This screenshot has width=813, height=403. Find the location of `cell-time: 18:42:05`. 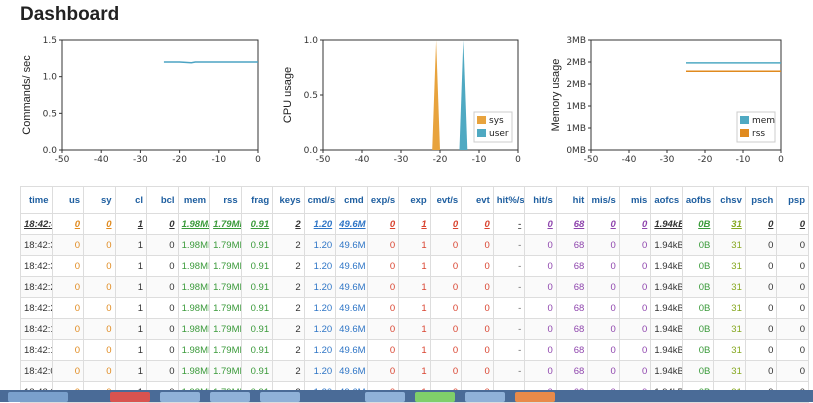

cell-time: 18:42:05 is located at coordinates (36, 371).